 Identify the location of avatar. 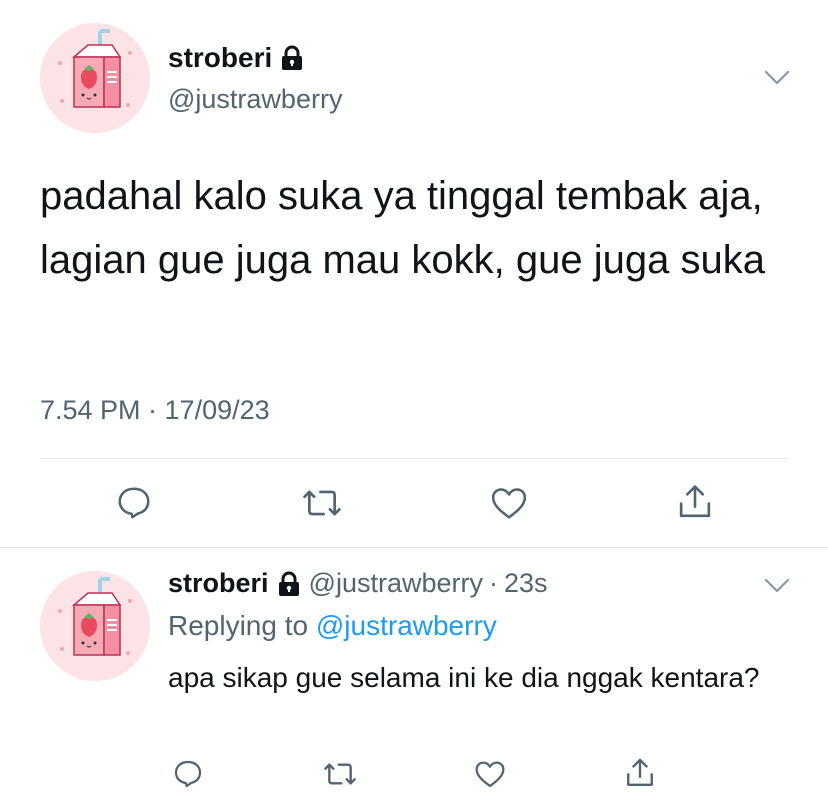
(95, 78).